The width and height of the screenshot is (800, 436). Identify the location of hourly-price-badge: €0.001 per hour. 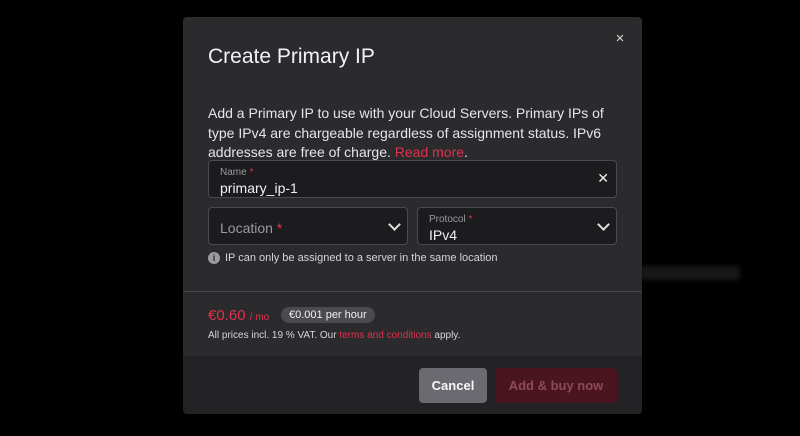
(328, 315).